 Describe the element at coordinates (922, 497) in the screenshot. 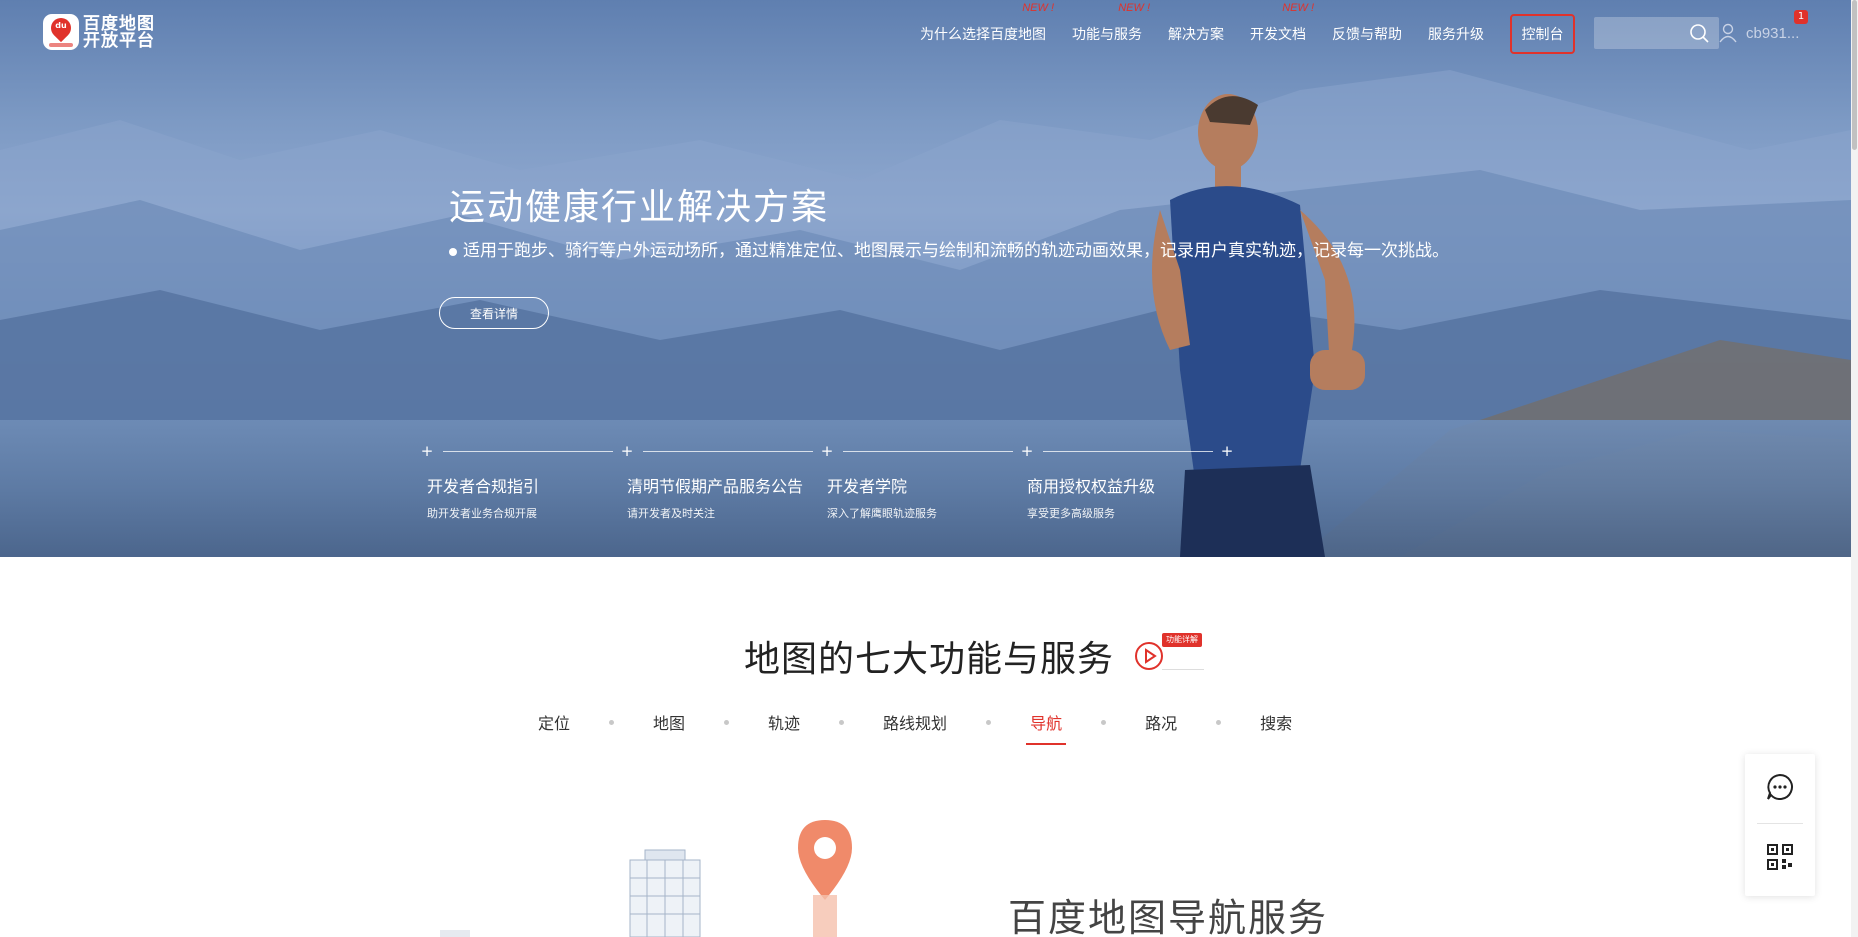

I see `news-item-academy: 开发者学院 深入了解鹰眼轨迹服务` at that location.